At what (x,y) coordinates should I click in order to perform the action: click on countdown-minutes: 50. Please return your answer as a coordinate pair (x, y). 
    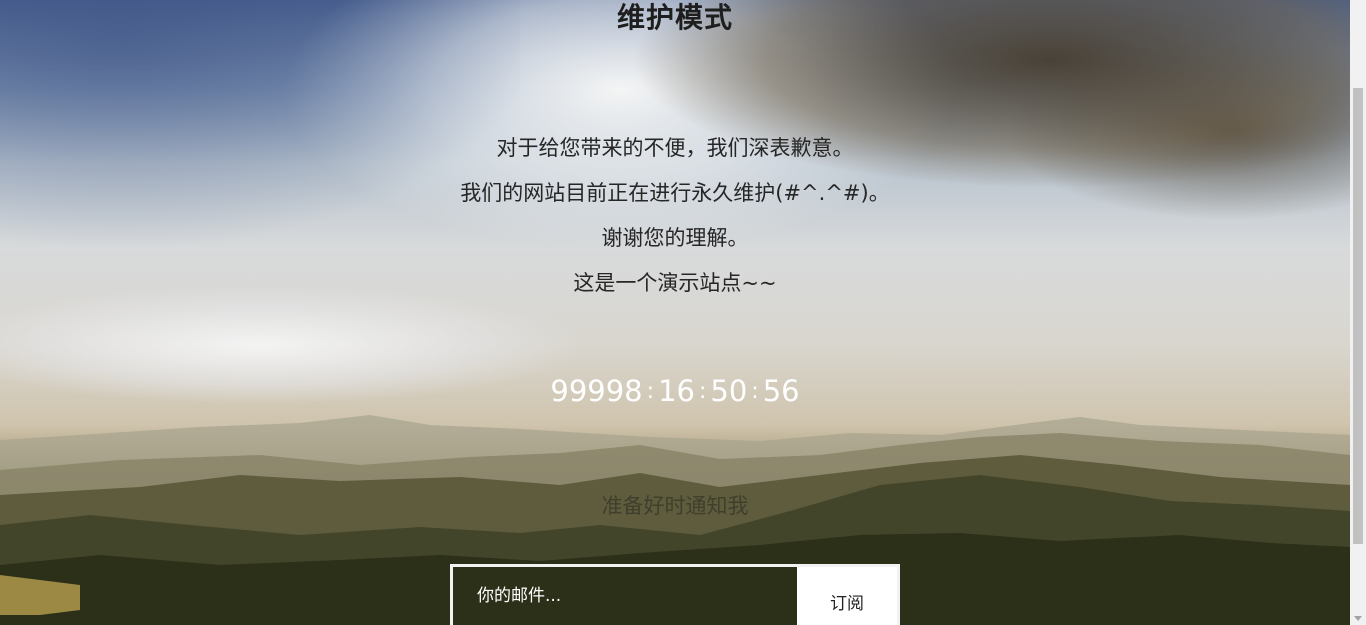
    Looking at the image, I should click on (729, 391).